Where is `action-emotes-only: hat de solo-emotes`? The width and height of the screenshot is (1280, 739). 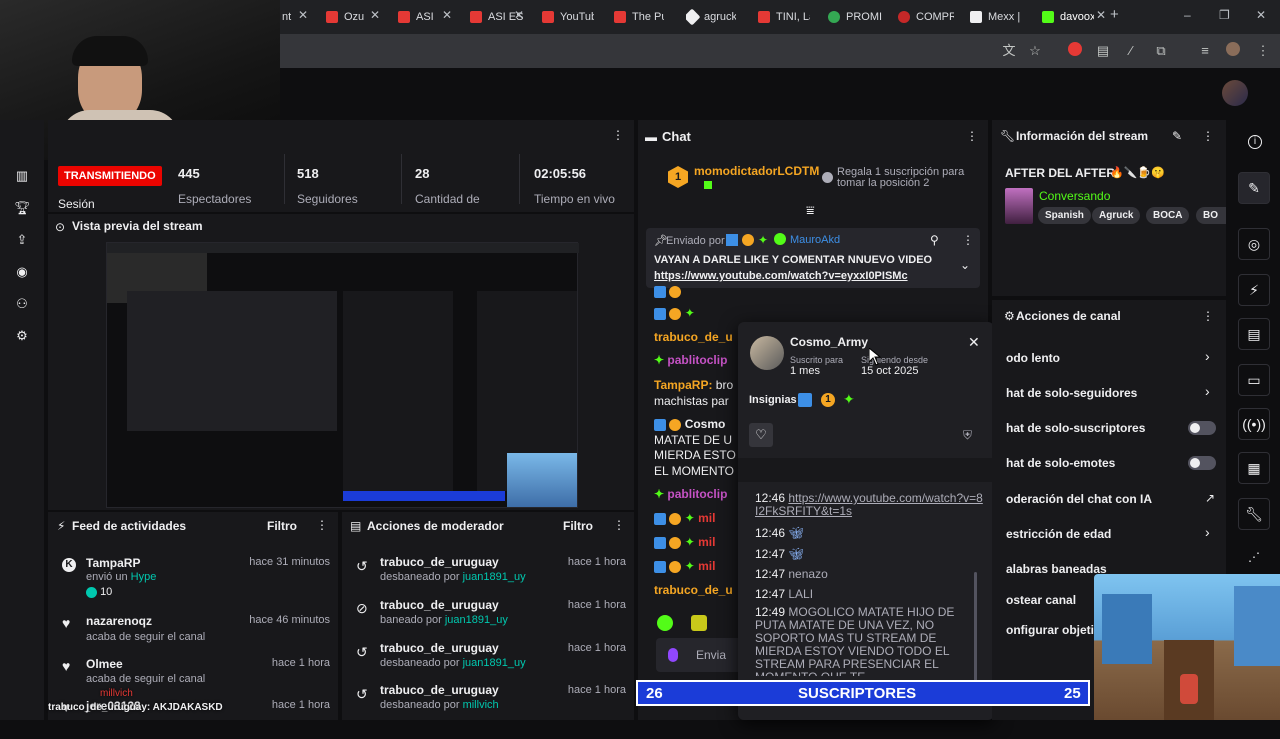
action-emotes-only: hat de solo-emotes is located at coordinates (1060, 463).